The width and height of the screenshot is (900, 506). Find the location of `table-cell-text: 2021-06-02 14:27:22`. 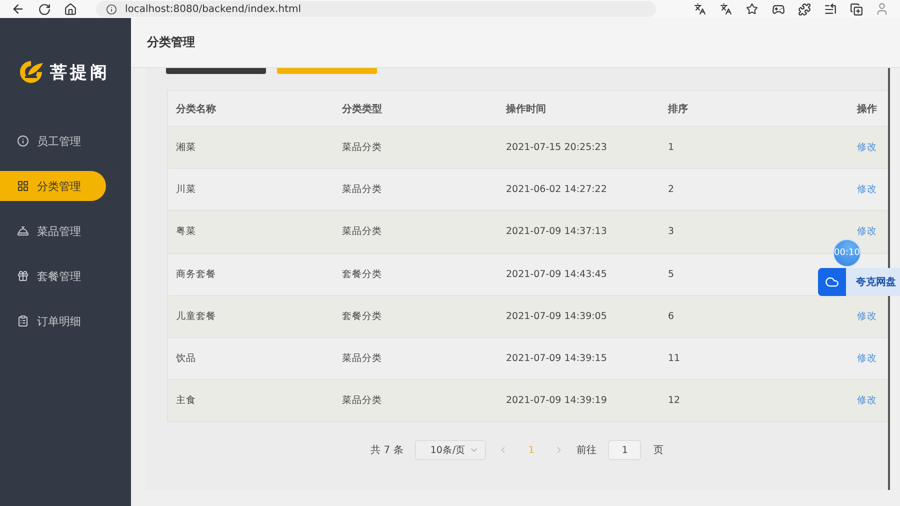

table-cell-text: 2021-06-02 14:27:22 is located at coordinates (556, 190).